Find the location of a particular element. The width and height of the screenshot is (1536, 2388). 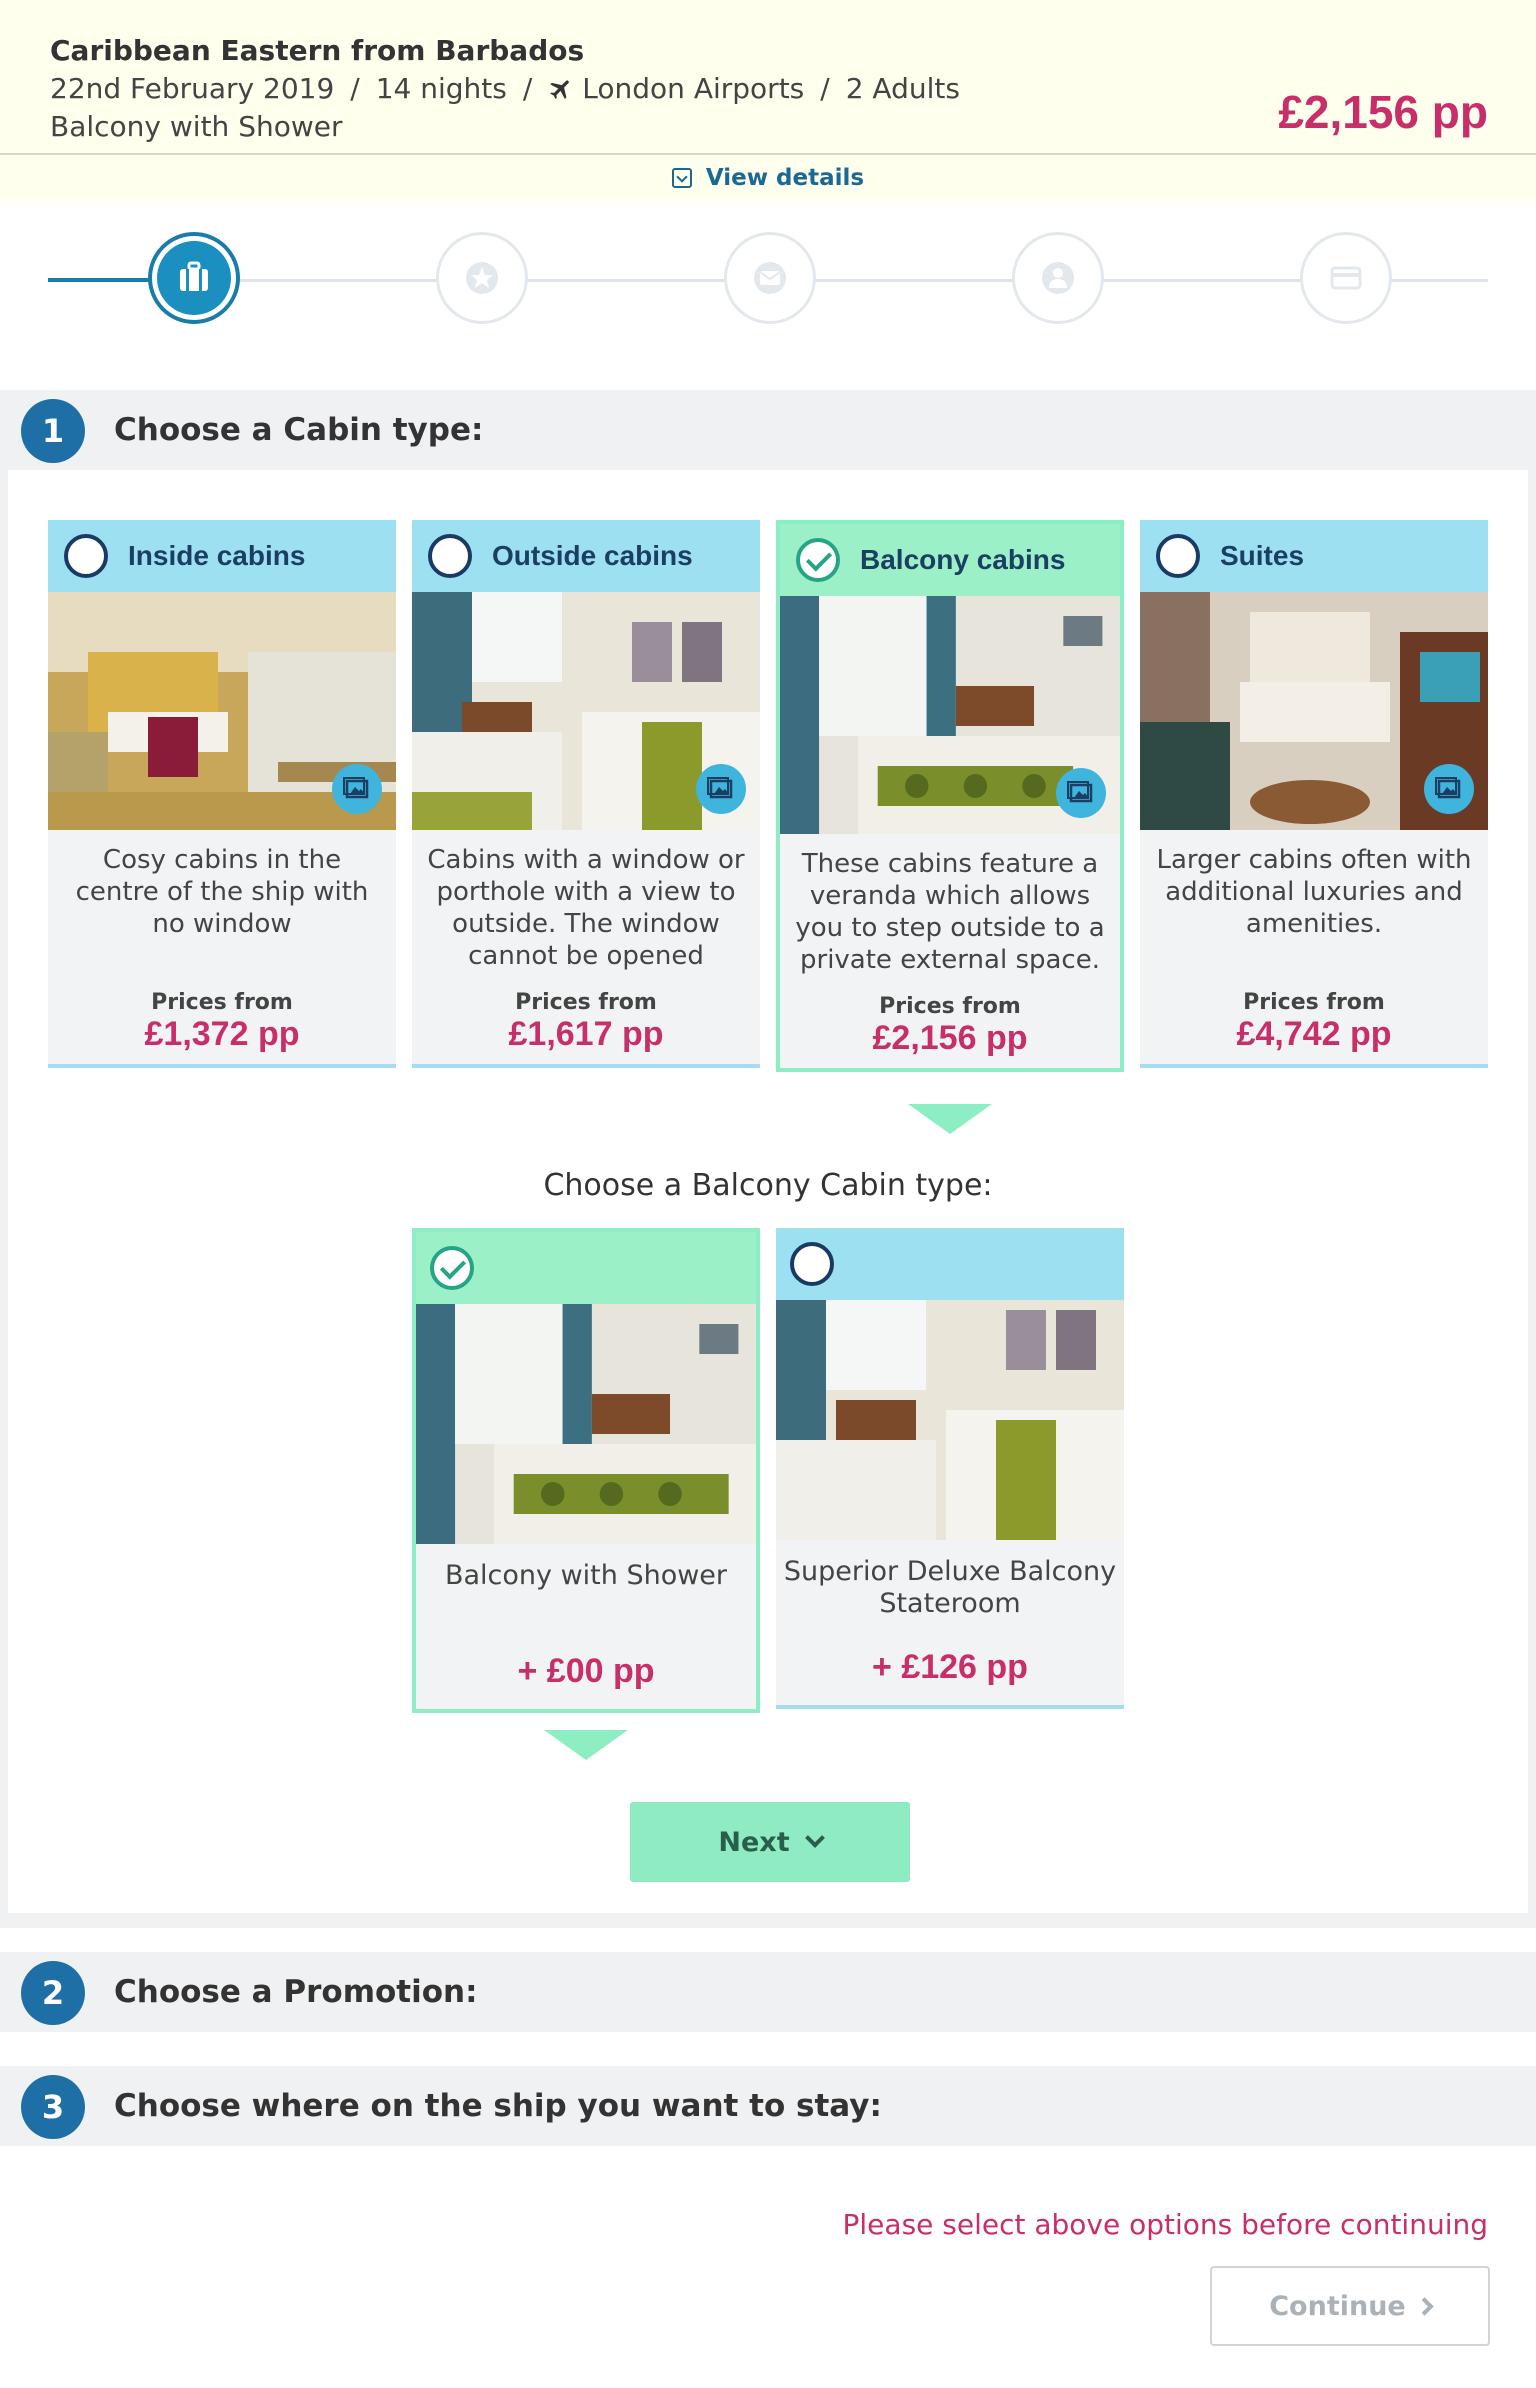

subtype-title: Choose a Balcony Cabin type: is located at coordinates (768, 1185).